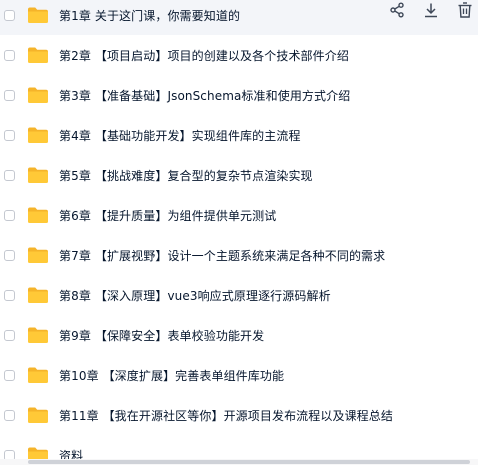 This screenshot has width=478, height=465. I want to click on file-row: 第9章 【保障安全】表单校验功能开发, so click(239, 335).